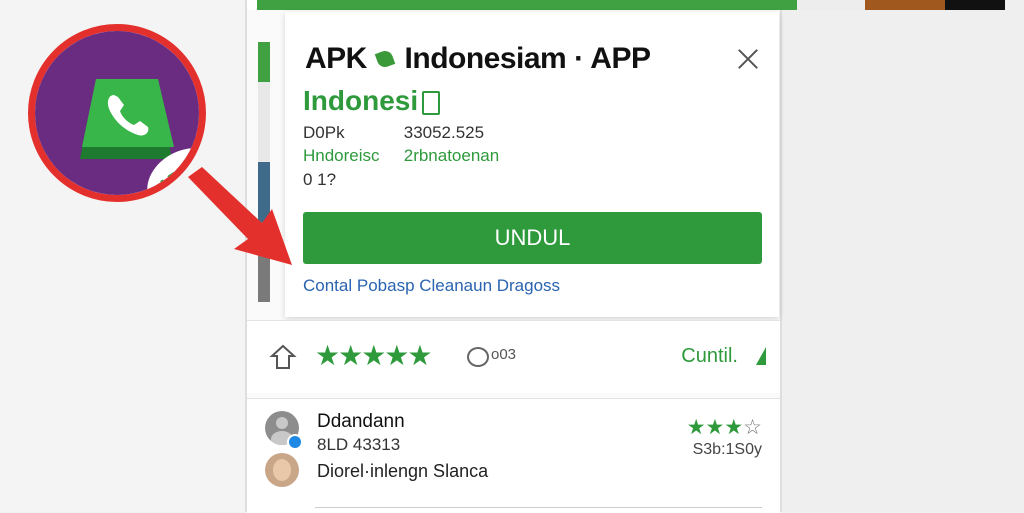  Describe the element at coordinates (752, 427) in the screenshot. I see `review-stars-empty: ☆` at that location.